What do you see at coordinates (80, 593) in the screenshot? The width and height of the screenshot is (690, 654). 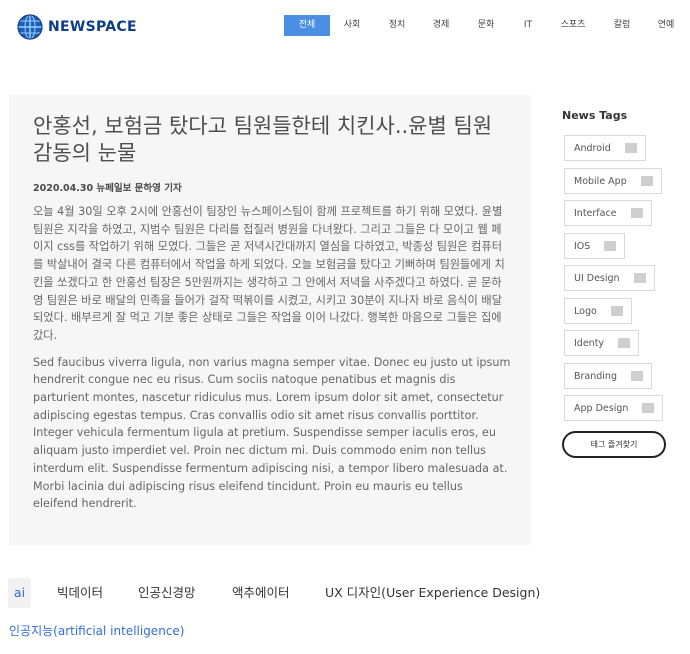 I see `keyword-tab-bigdata: 빅데이터` at bounding box center [80, 593].